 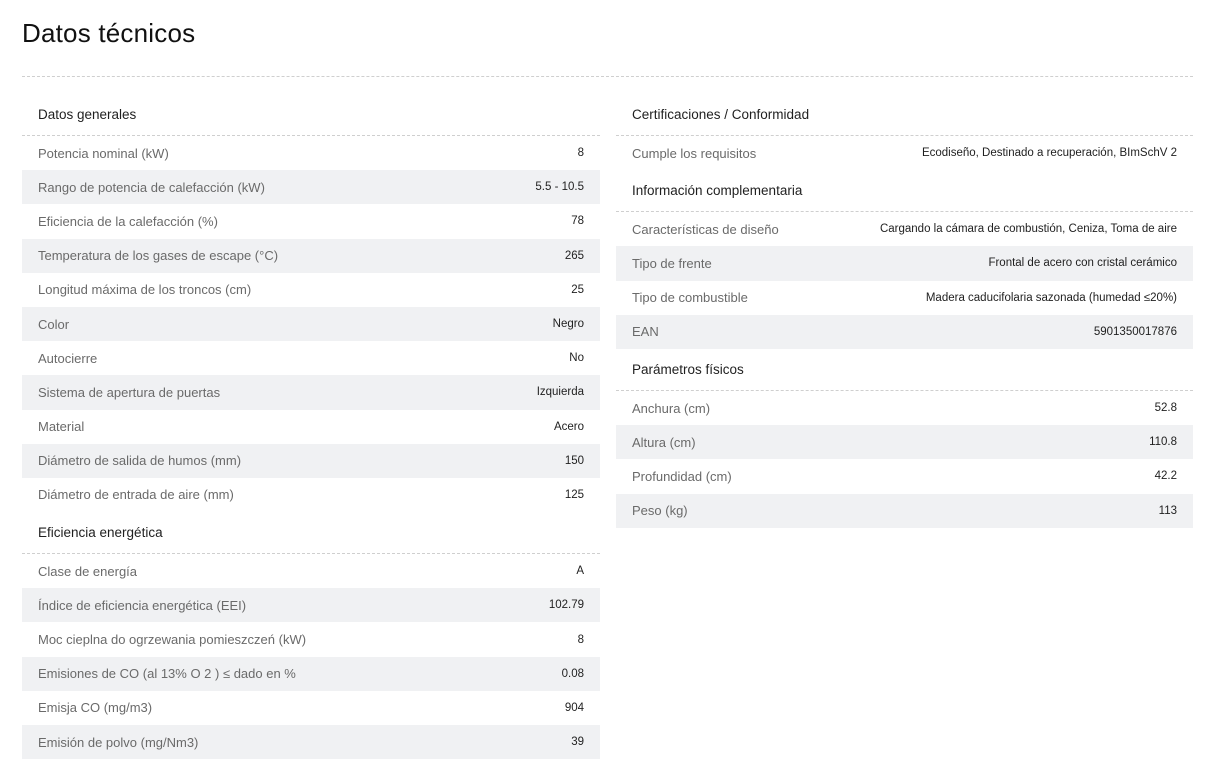 What do you see at coordinates (88, 571) in the screenshot?
I see `spec-label: Clase de energía` at bounding box center [88, 571].